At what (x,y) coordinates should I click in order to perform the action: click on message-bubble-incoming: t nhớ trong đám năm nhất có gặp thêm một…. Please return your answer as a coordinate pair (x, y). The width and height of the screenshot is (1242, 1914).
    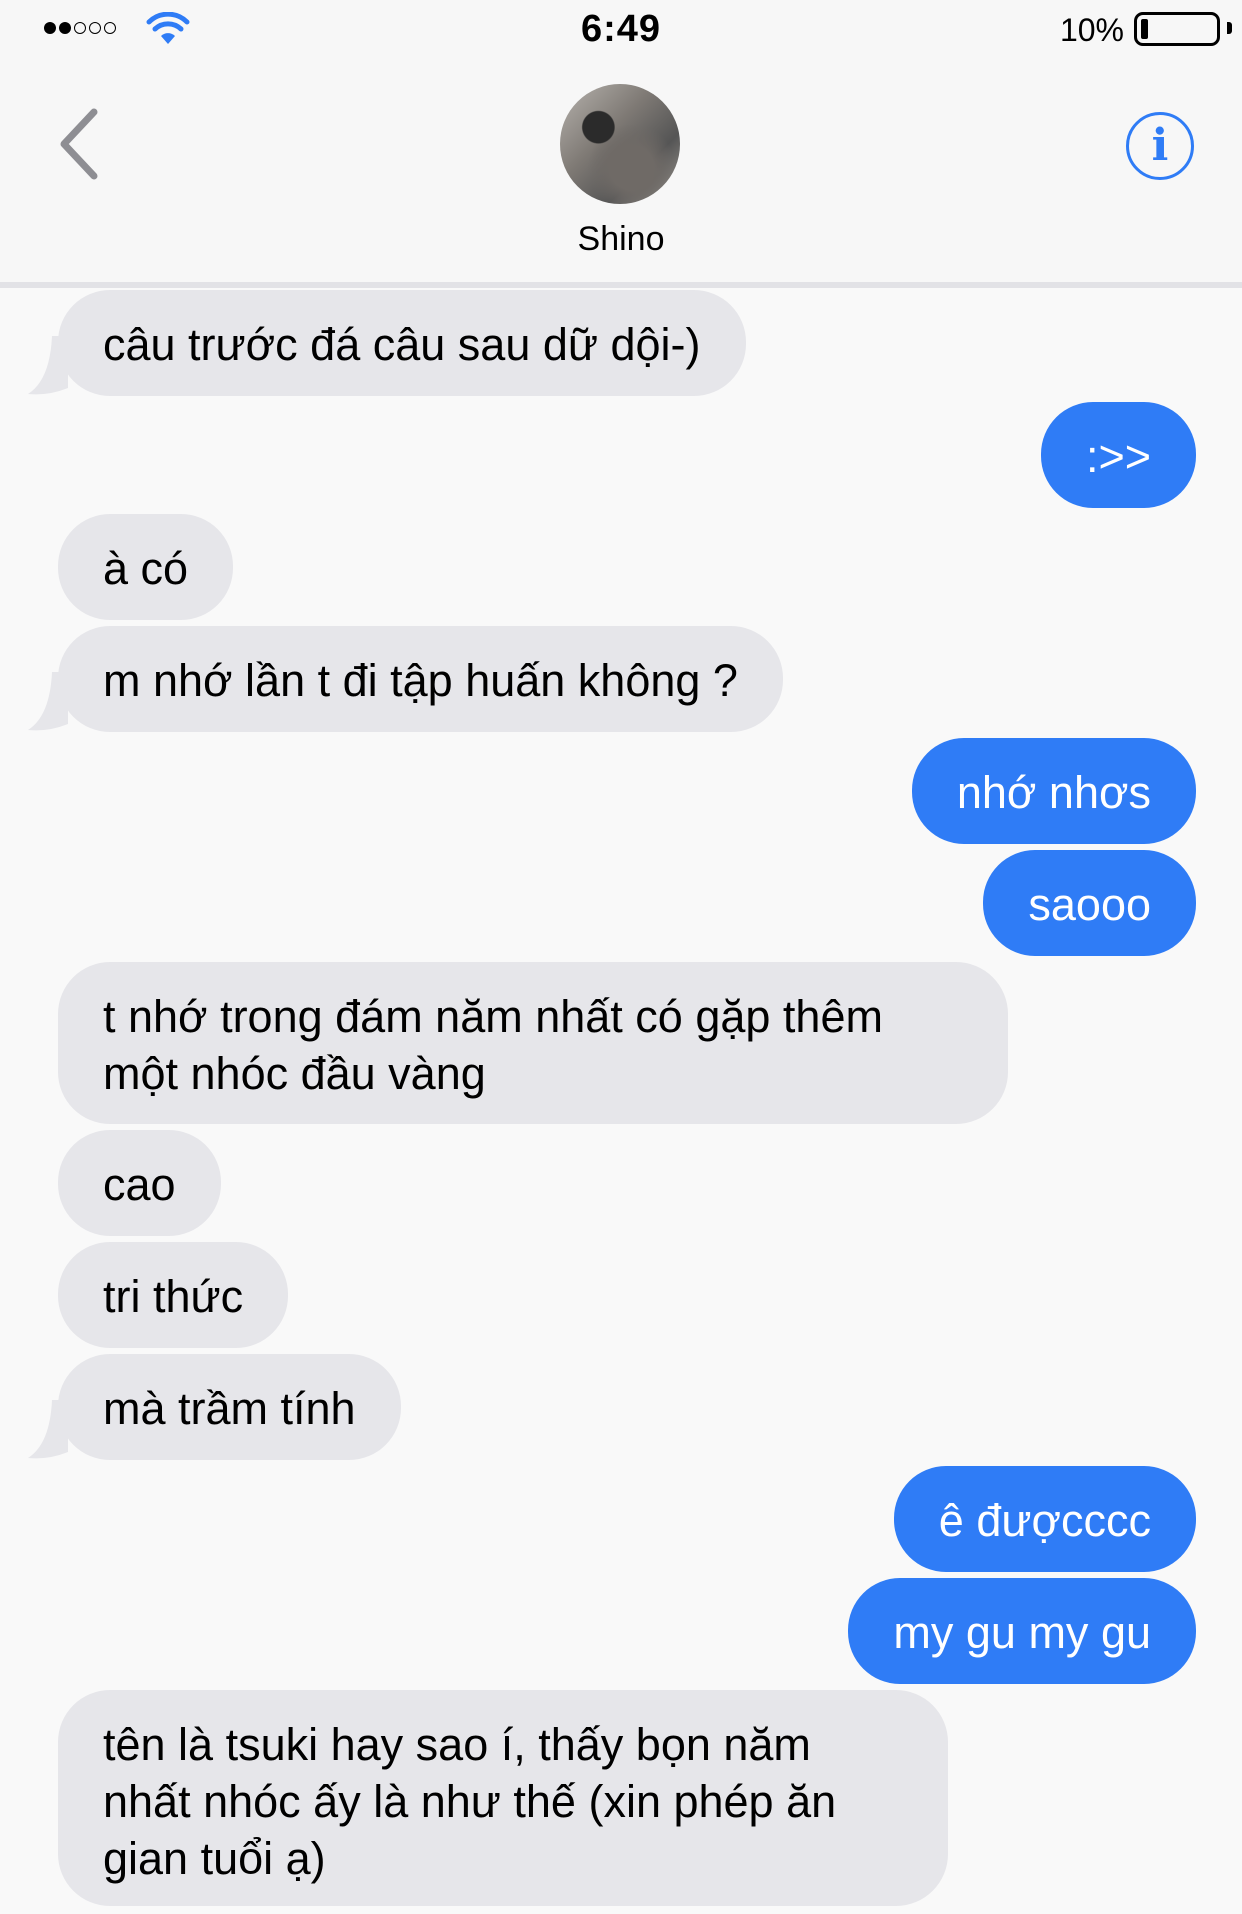
    Looking at the image, I should click on (533, 1043).